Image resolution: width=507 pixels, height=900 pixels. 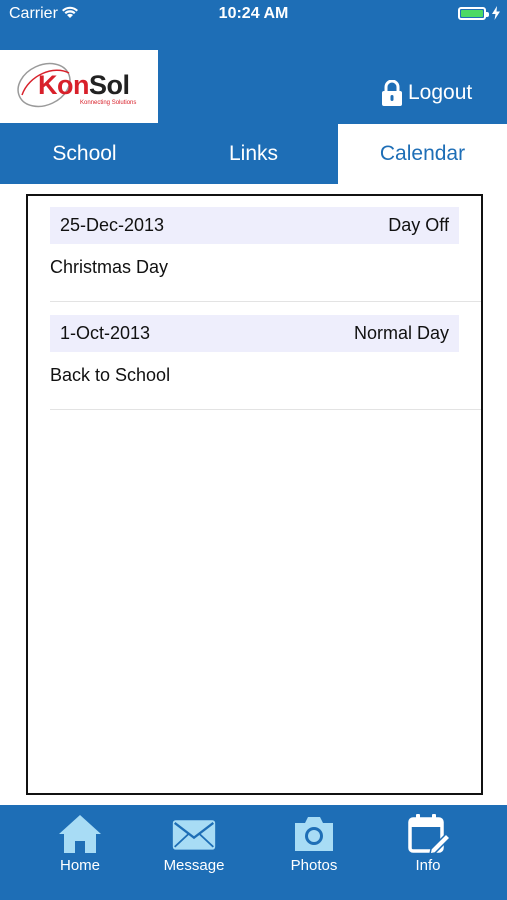 What do you see at coordinates (254, 225) in the screenshot?
I see `event-header: 25-Dec-2013 Day Off` at bounding box center [254, 225].